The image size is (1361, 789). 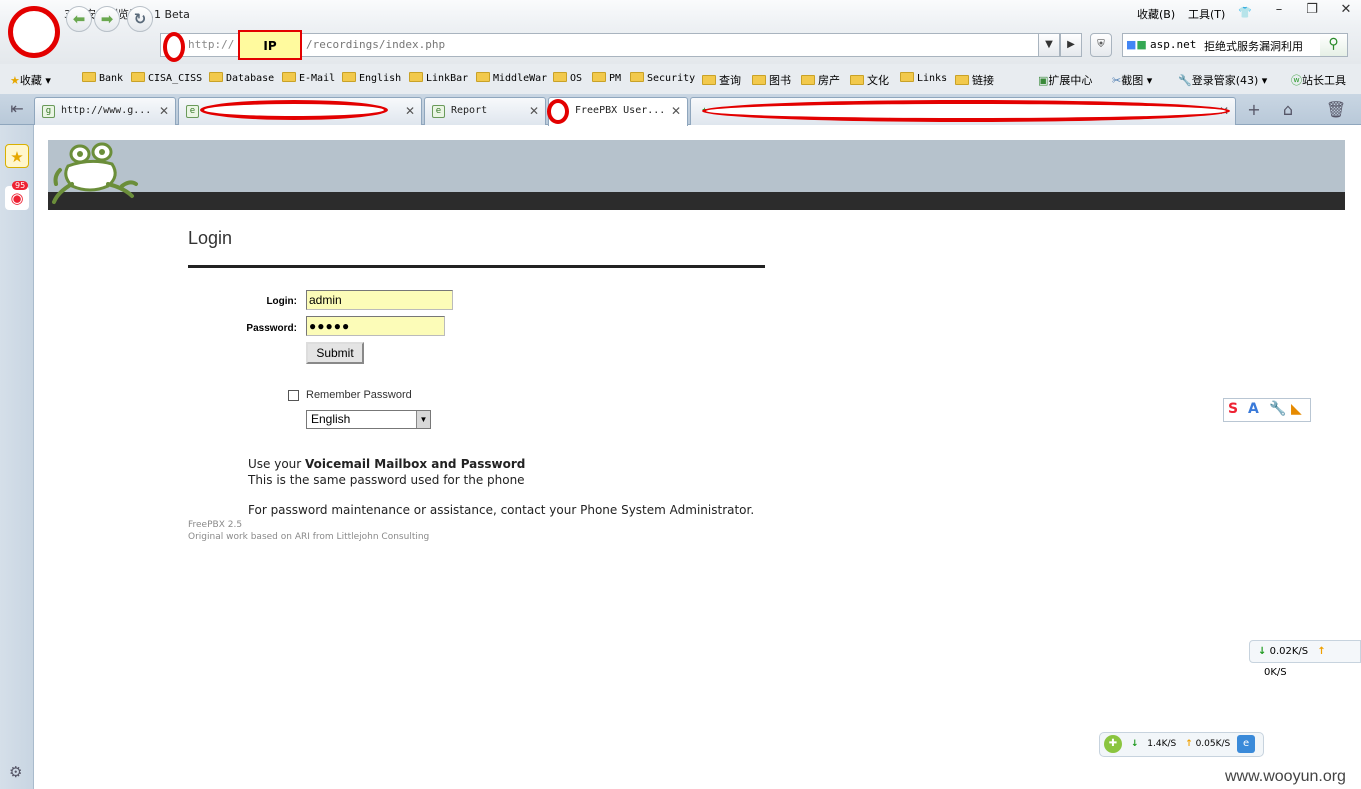 I want to click on security-shield-icon: ⛨, so click(x=1101, y=45).